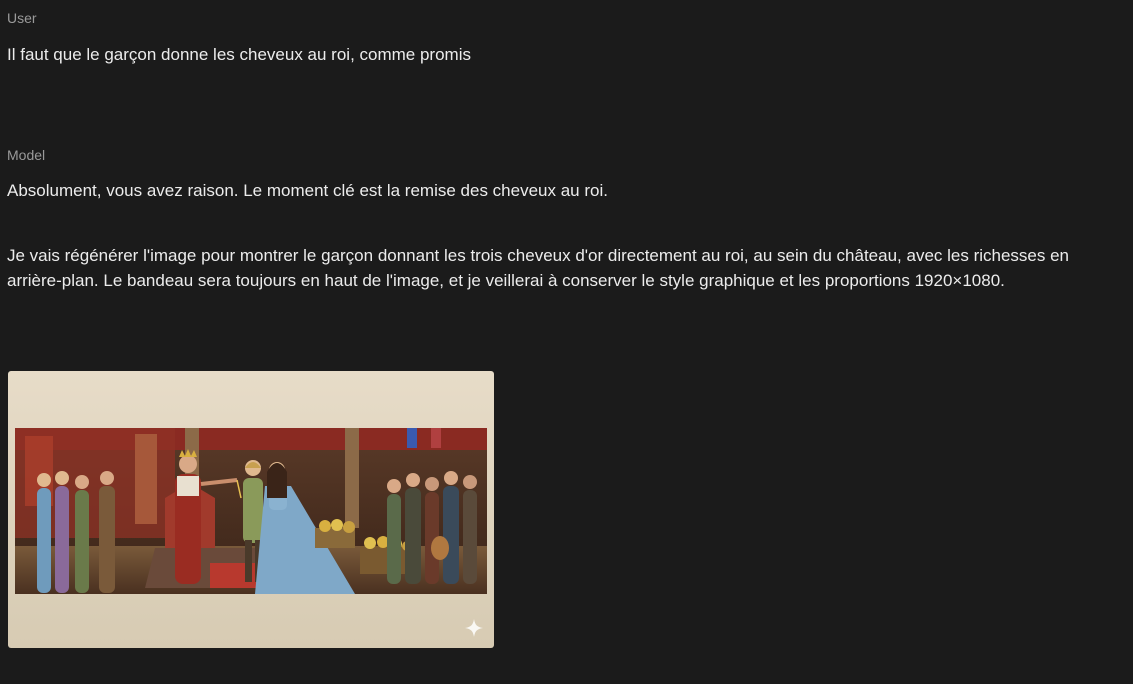  What do you see at coordinates (26, 155) in the screenshot?
I see `model-role-label: Model` at bounding box center [26, 155].